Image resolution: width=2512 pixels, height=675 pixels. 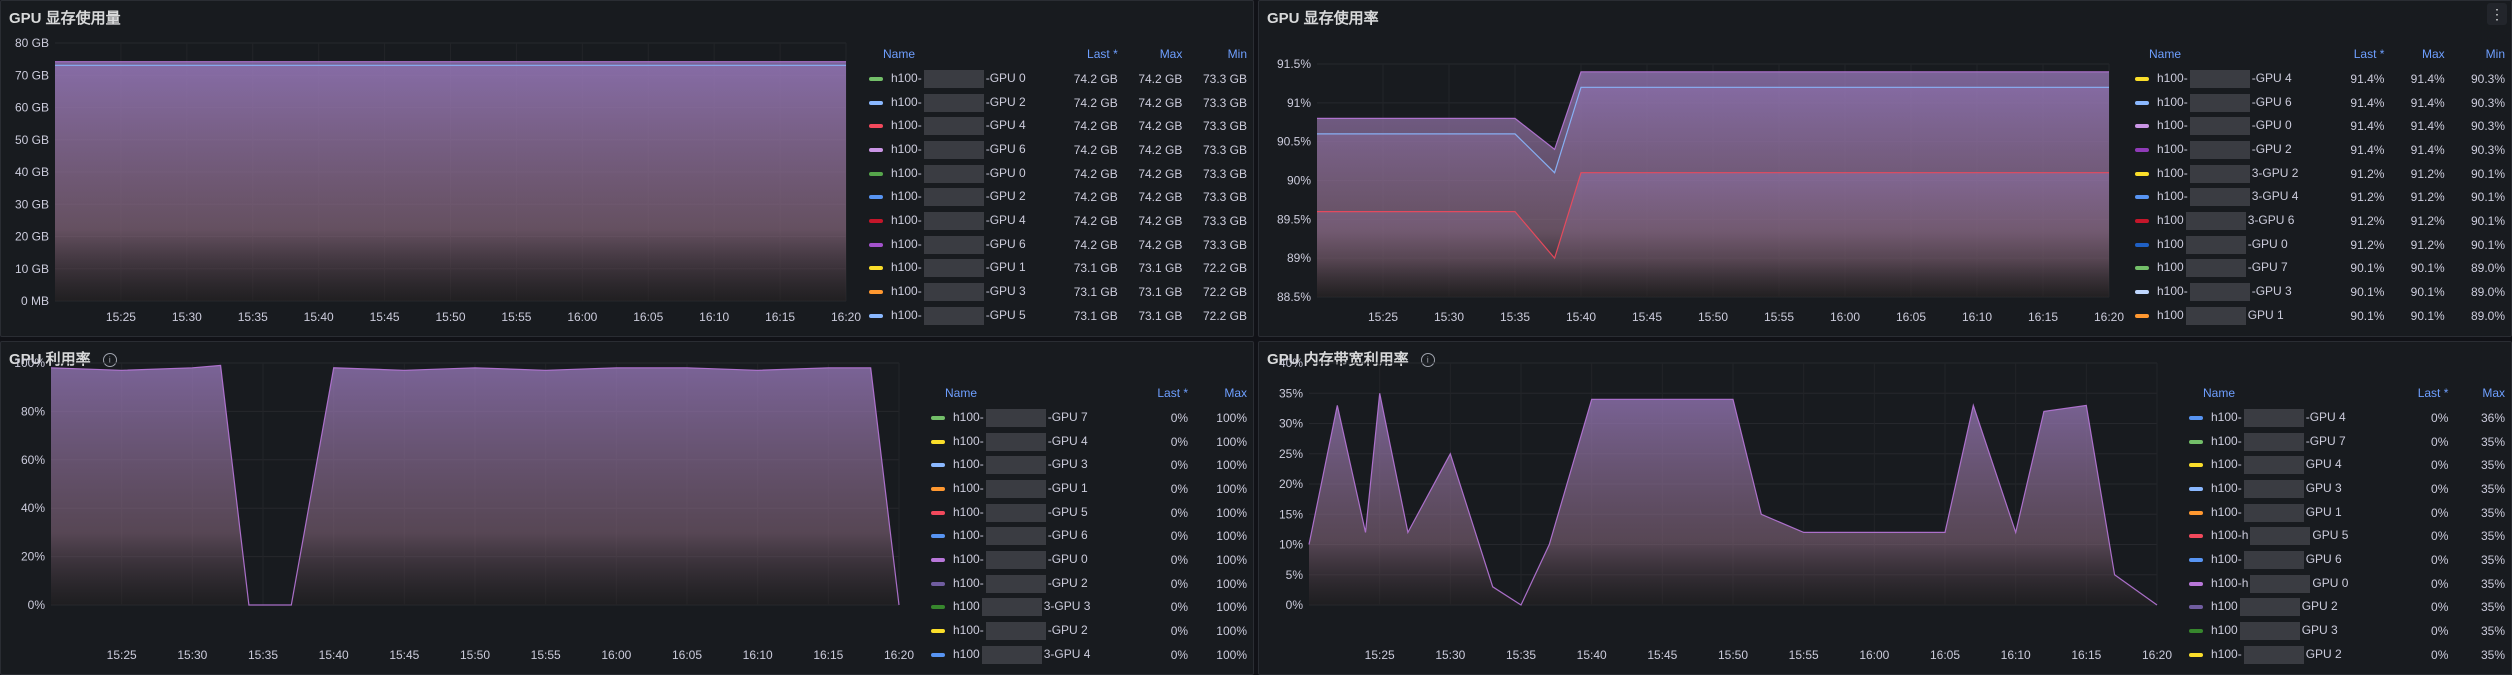 I want to click on legend-row: h100- -GPU 5 0% 100%, so click(x=1089, y=513).